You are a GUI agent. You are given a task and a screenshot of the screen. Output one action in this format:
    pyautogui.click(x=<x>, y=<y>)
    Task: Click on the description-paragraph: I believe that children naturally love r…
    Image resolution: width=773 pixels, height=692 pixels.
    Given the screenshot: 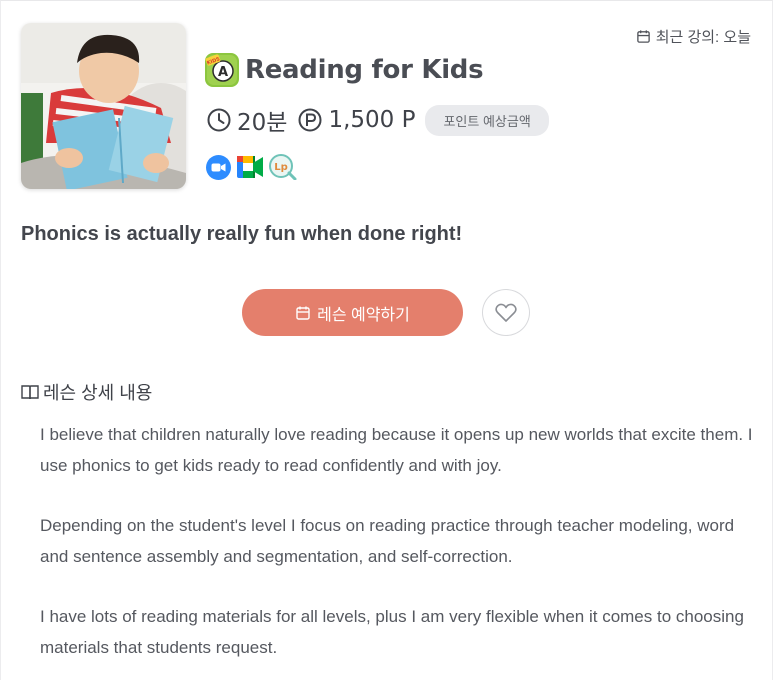 What is the action you would take?
    pyautogui.click(x=396, y=450)
    